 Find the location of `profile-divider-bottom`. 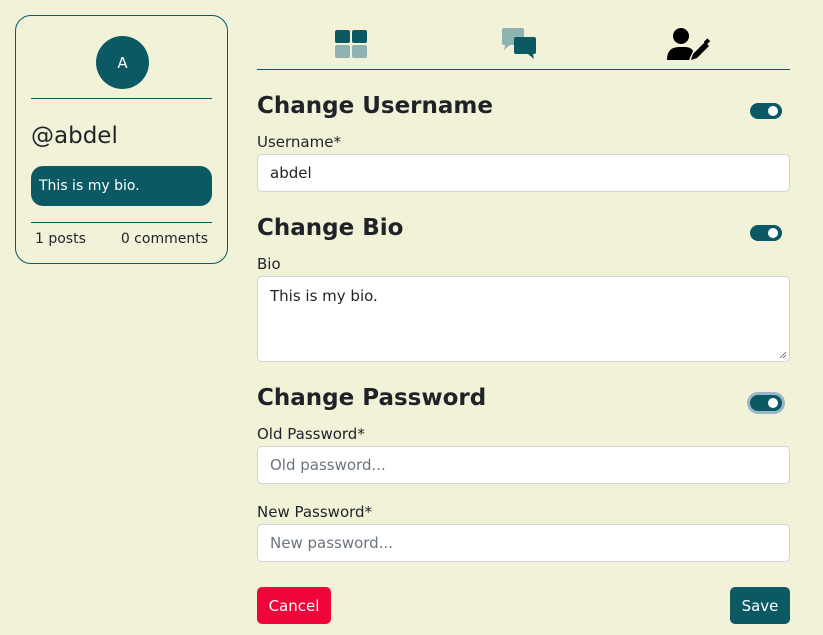

profile-divider-bottom is located at coordinates (121, 222).